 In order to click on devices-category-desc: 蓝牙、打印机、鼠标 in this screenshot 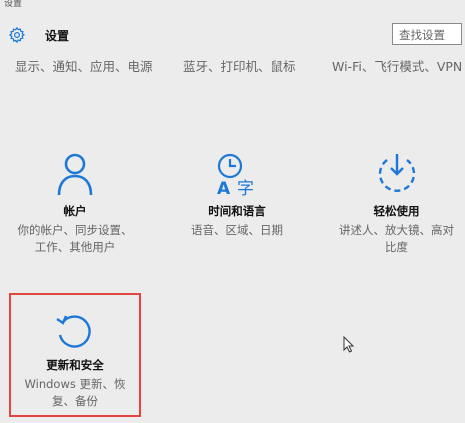, I will do `click(239, 65)`.